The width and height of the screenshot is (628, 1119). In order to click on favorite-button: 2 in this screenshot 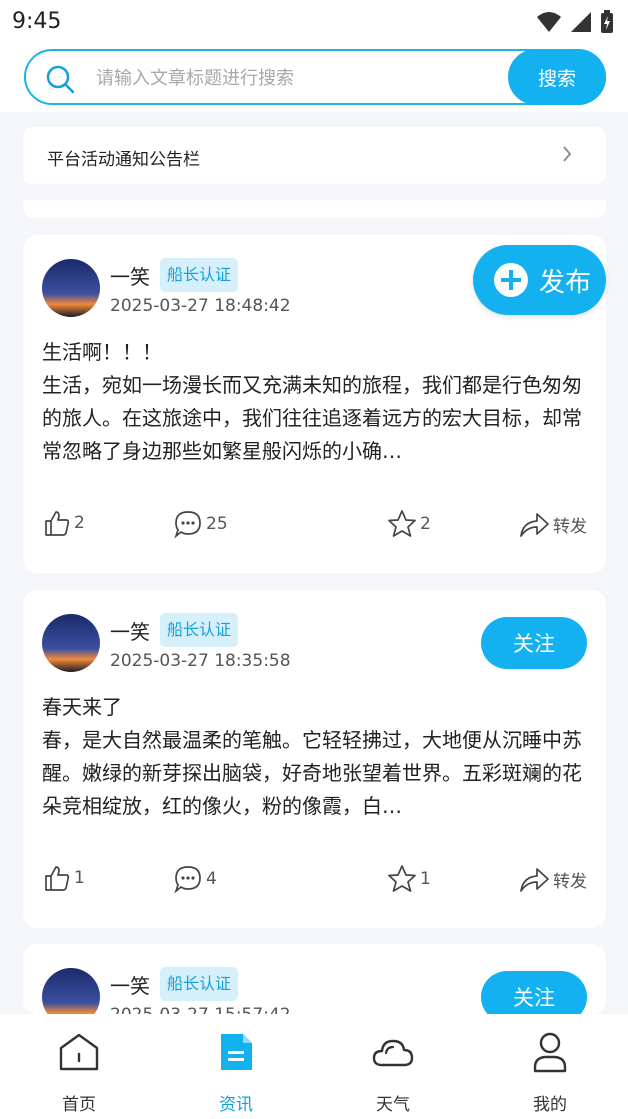, I will do `click(409, 524)`.